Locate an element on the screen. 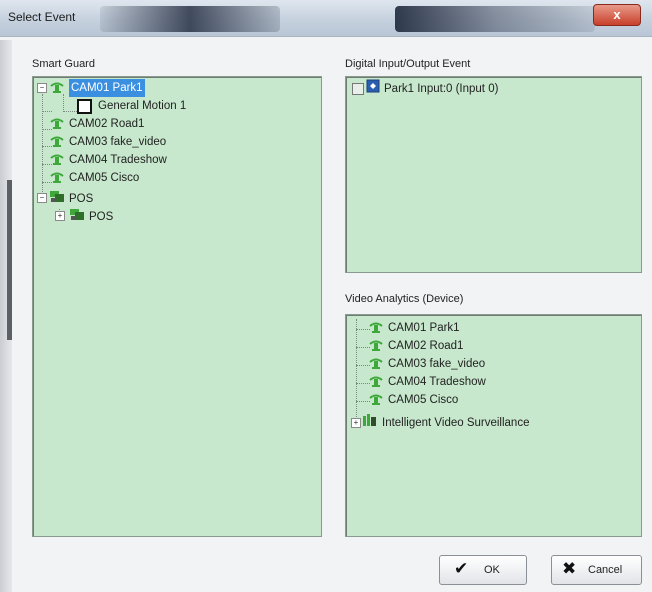 This screenshot has height=592, width=652. cancel-button: ✖ Cancel is located at coordinates (596, 570).